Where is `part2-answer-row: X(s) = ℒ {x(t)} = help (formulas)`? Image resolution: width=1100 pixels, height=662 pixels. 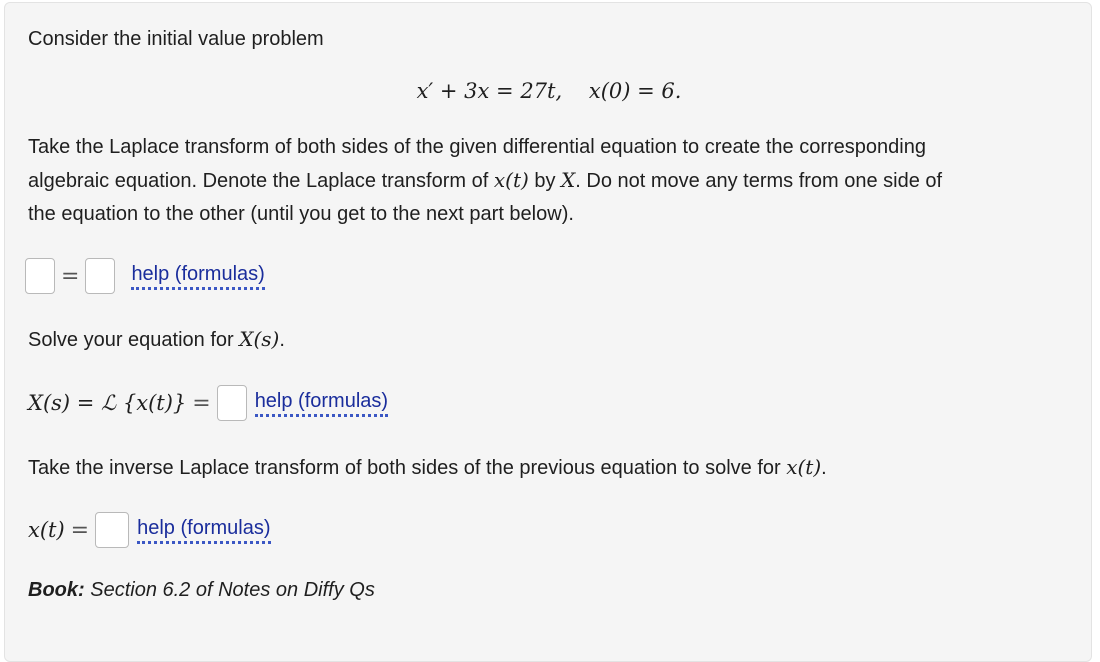
part2-answer-row: X(s) = ℒ {x(t)} = help (formulas) is located at coordinates (208, 403).